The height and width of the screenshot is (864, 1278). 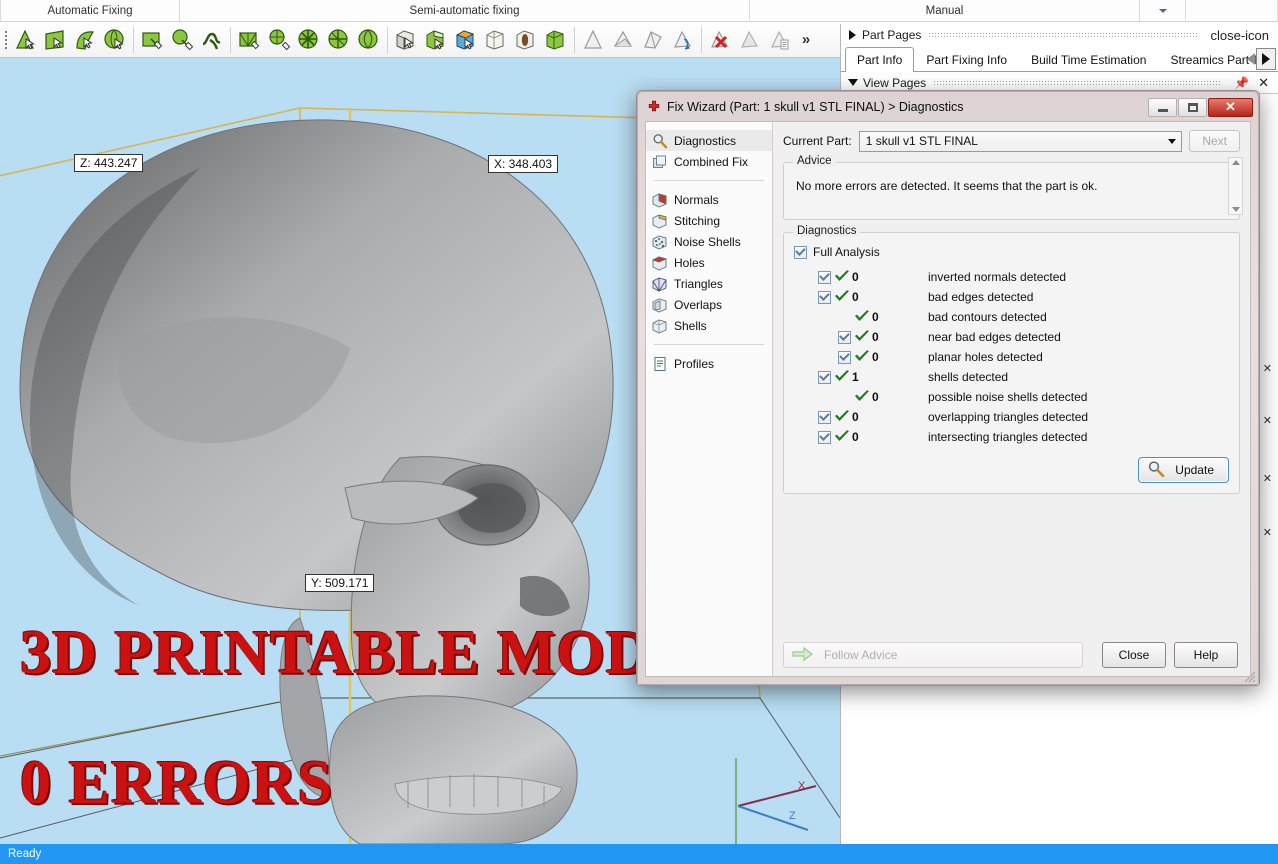 I want to click on dialog-footer: Follow Advice Close Help, so click(x=1011, y=655).